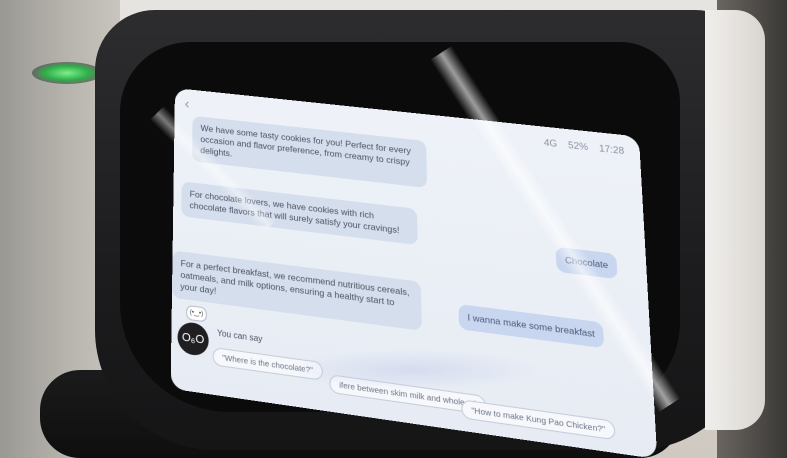  Describe the element at coordinates (550, 143) in the screenshot. I see `signal-text: 4G` at that location.